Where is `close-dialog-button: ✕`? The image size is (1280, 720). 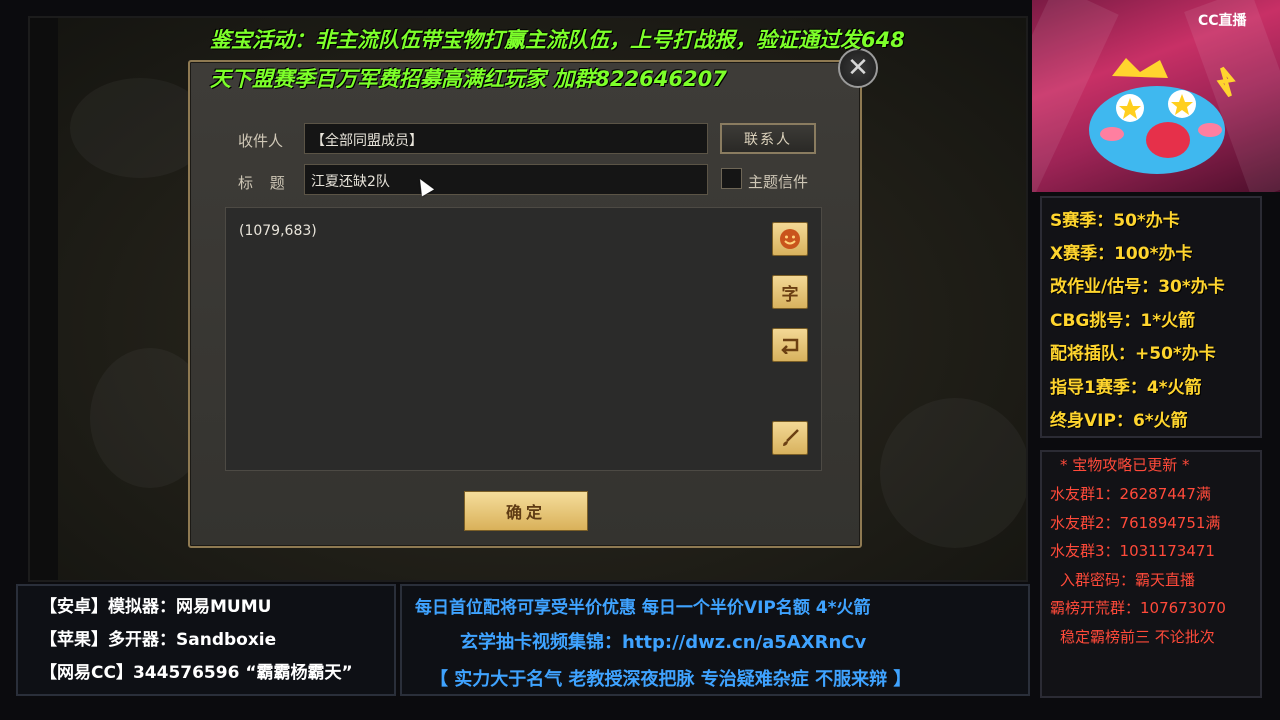 close-dialog-button: ✕ is located at coordinates (858, 68).